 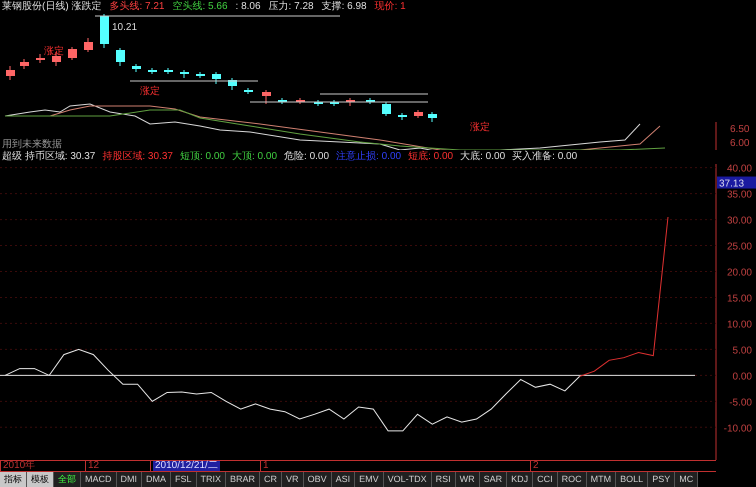 What do you see at coordinates (739, 298) in the screenshot?
I see `axis-tick-label: 15.00` at bounding box center [739, 298].